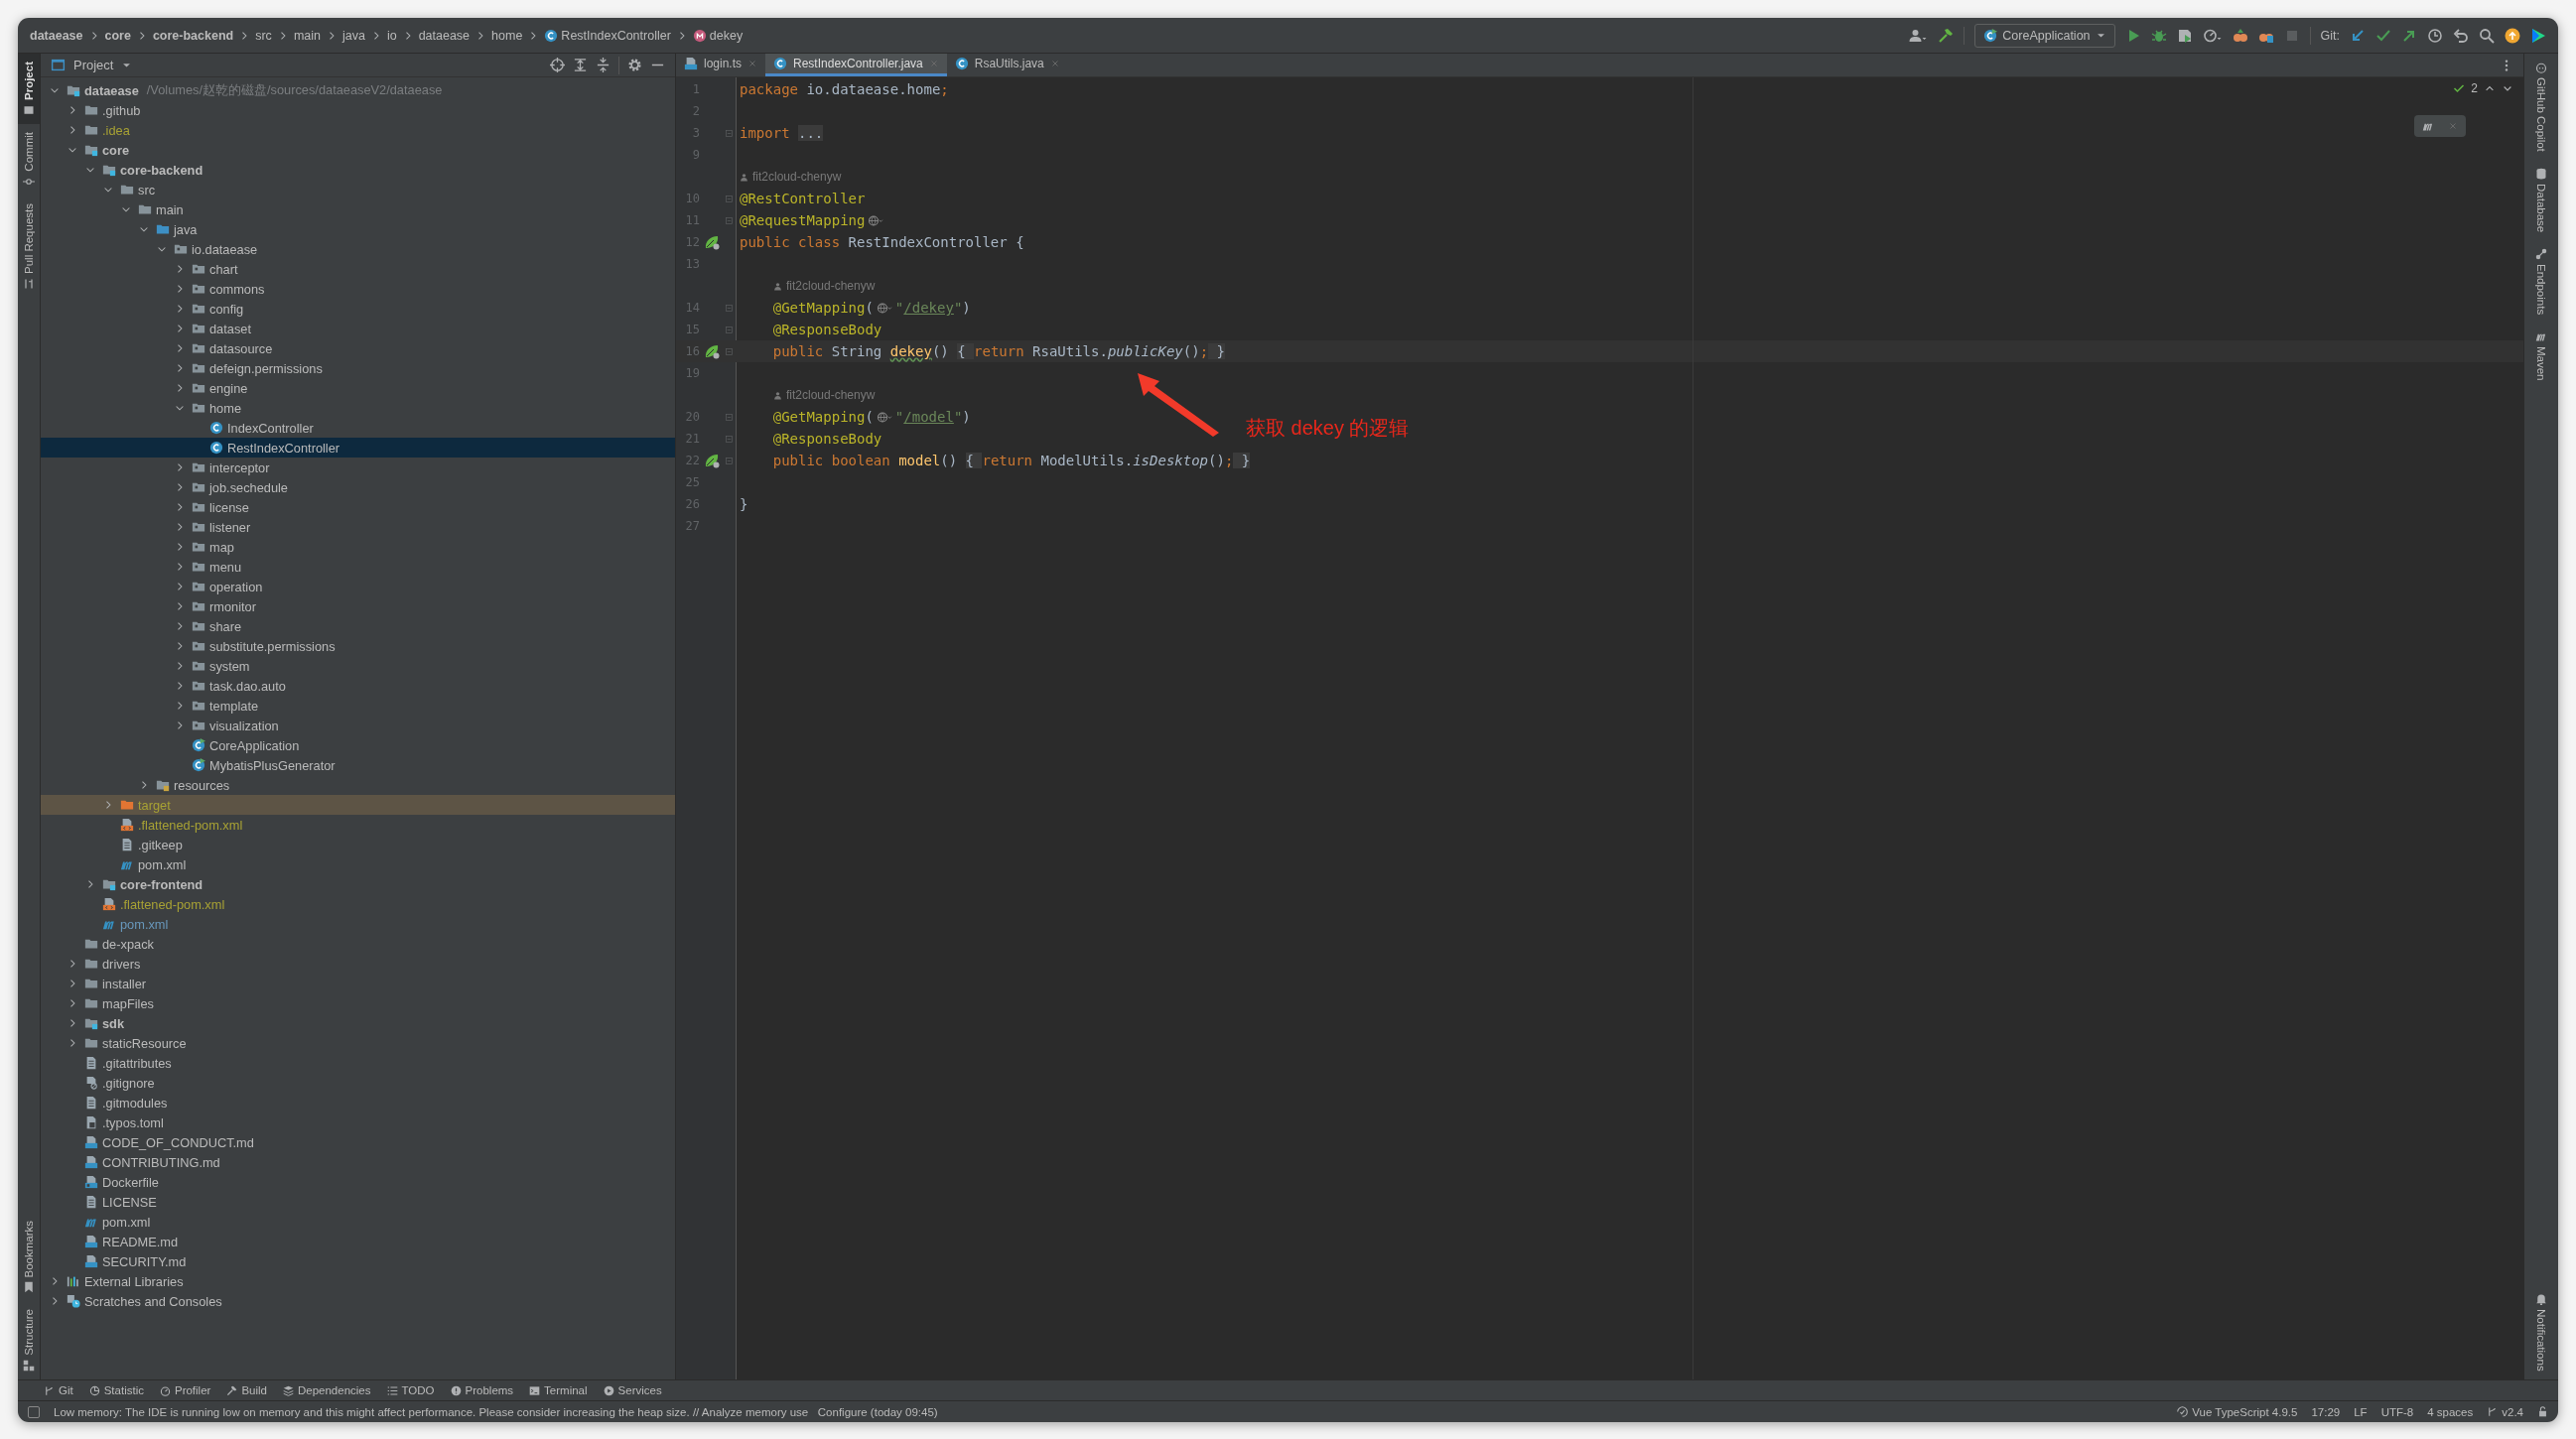  I want to click on tool-window-tab: Commit, so click(29, 160).